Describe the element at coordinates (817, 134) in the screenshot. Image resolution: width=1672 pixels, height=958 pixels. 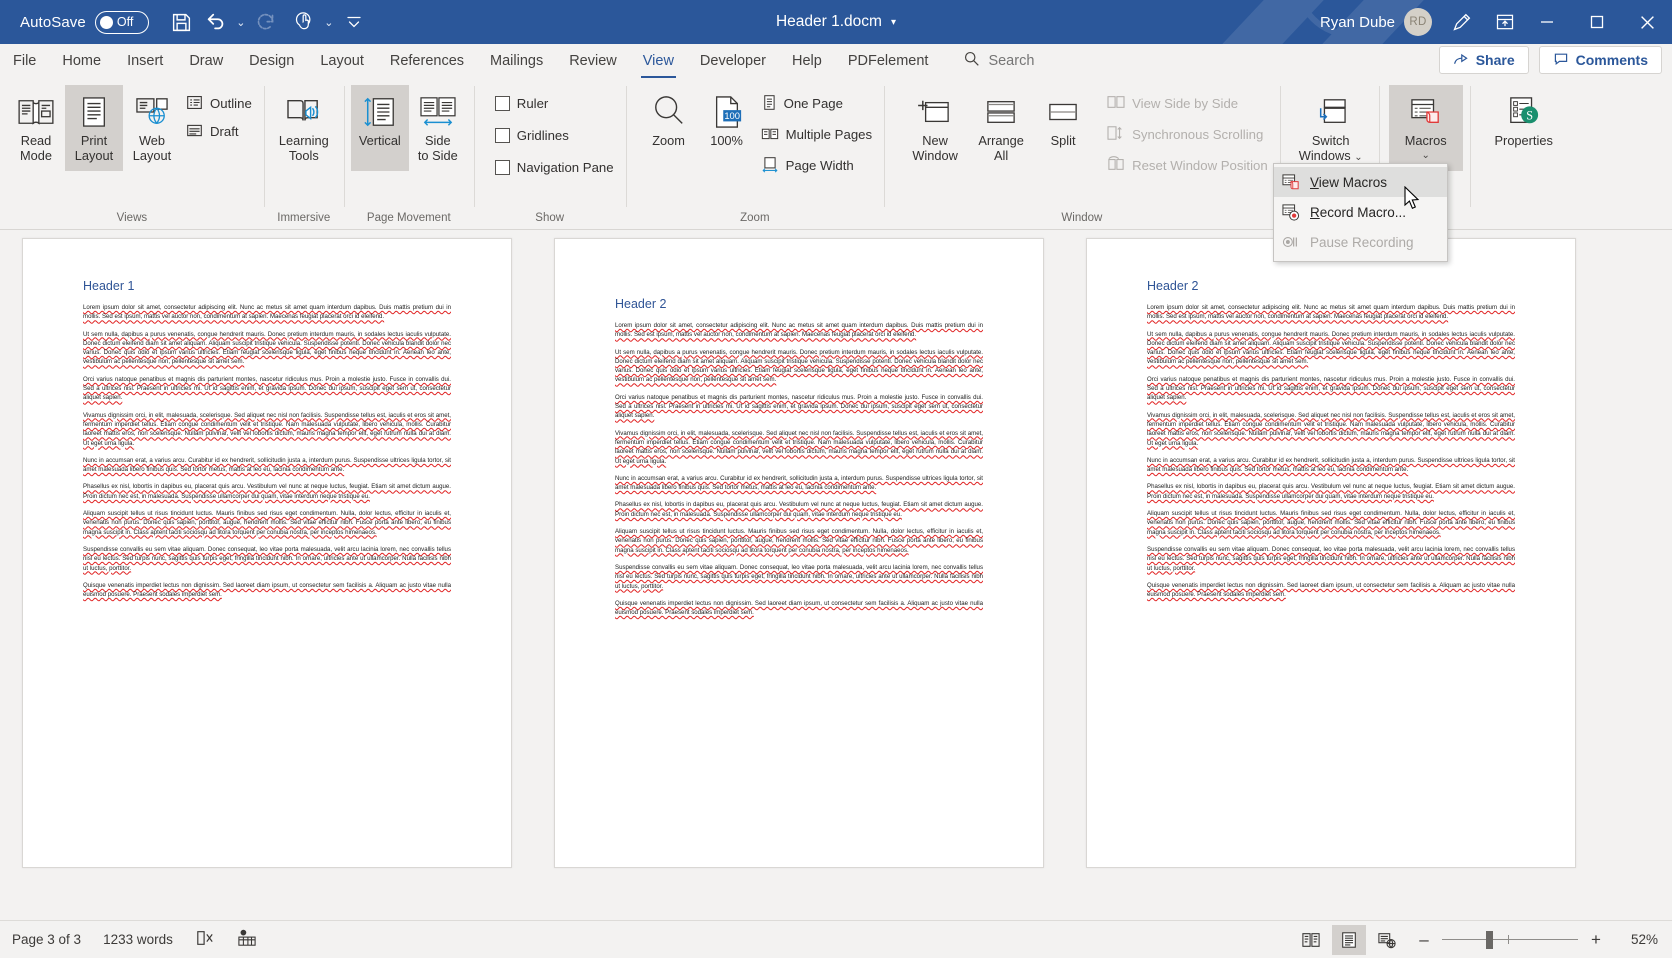
I see `multiple-pages-button: Multiple Pages` at that location.